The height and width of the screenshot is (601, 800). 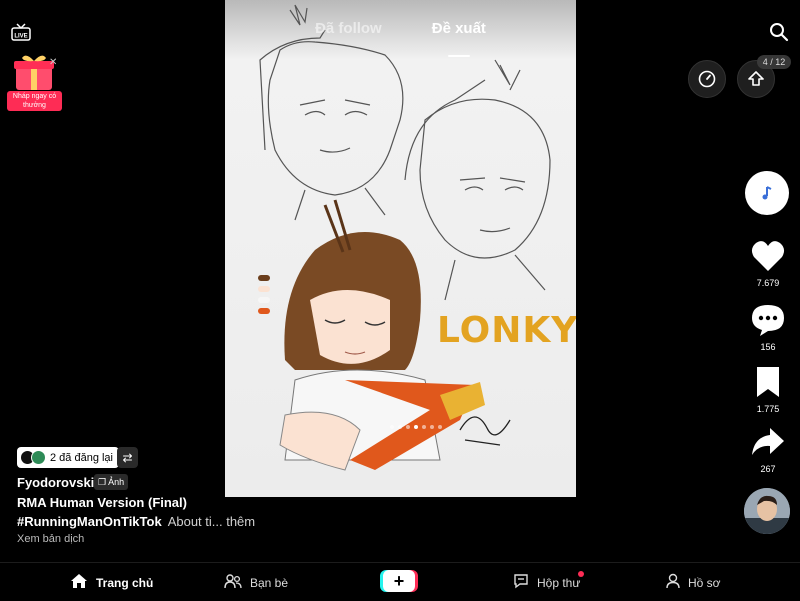 I want to click on nav-inbox-label: Hộp thư, so click(x=559, y=582).